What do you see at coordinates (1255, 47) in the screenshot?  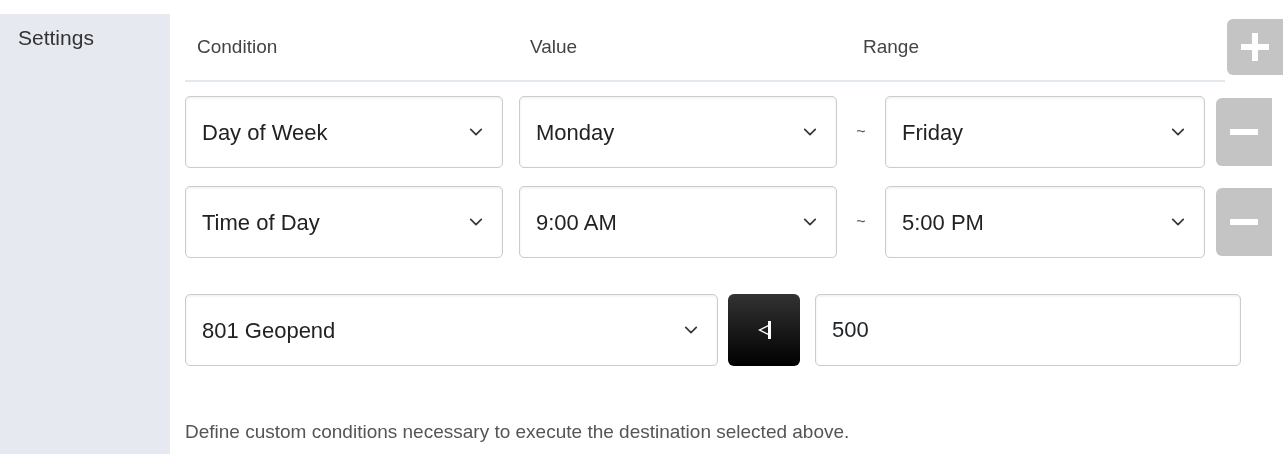 I see `plus-icon` at bounding box center [1255, 47].